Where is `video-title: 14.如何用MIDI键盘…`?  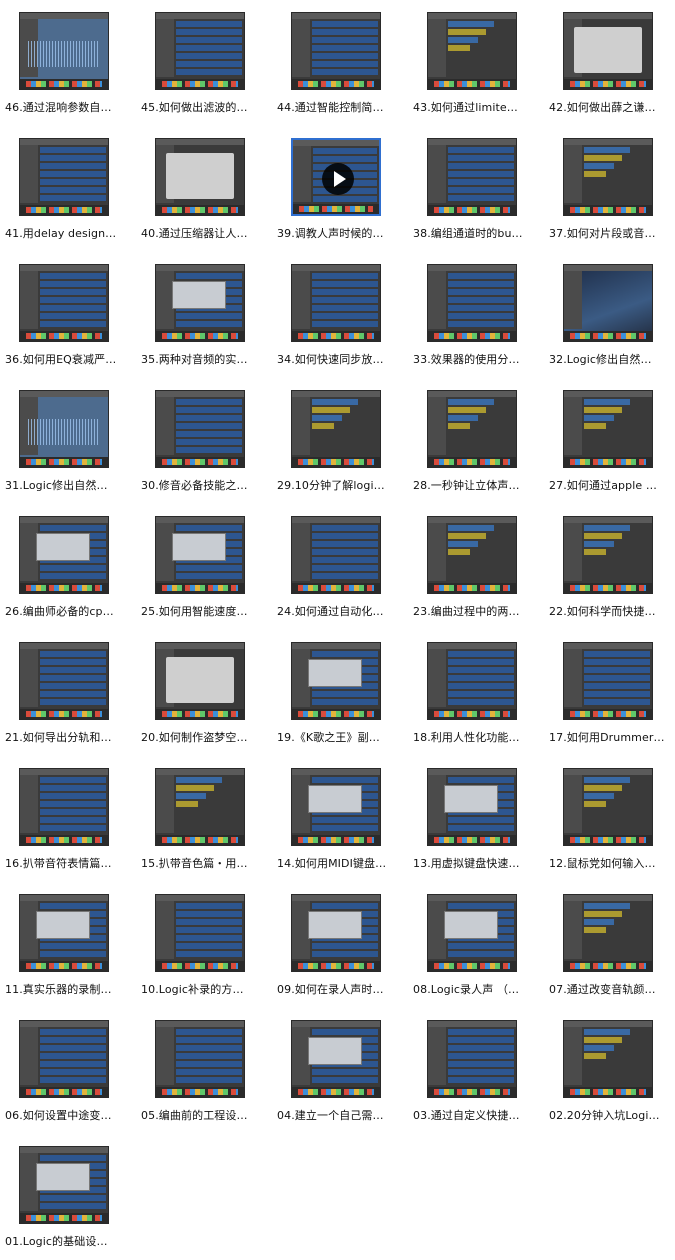 video-title: 14.如何用MIDI键盘… is located at coordinates (342, 863).